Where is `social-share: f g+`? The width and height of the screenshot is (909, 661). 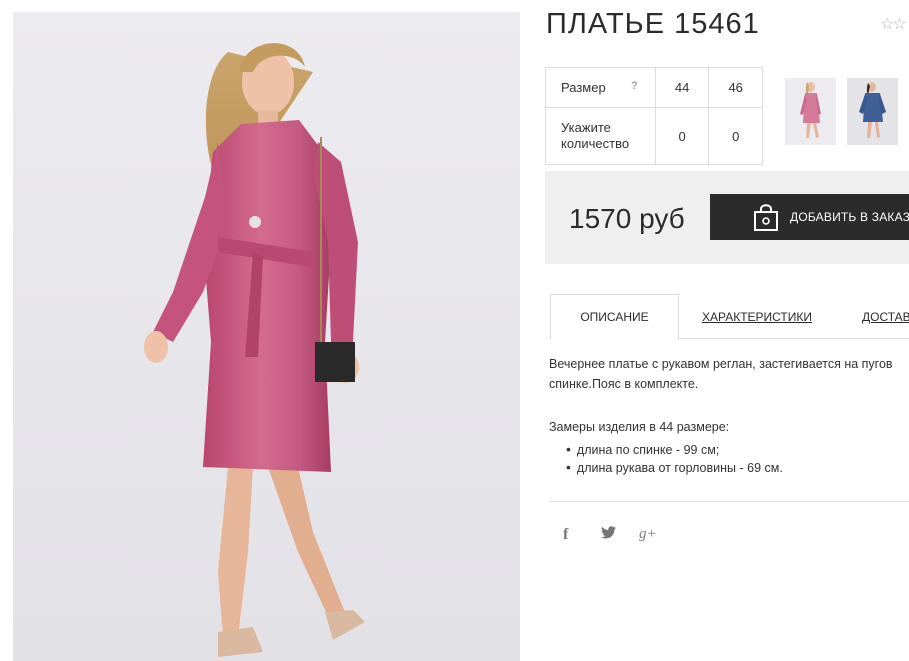 social-share: f g+ is located at coordinates (620, 535).